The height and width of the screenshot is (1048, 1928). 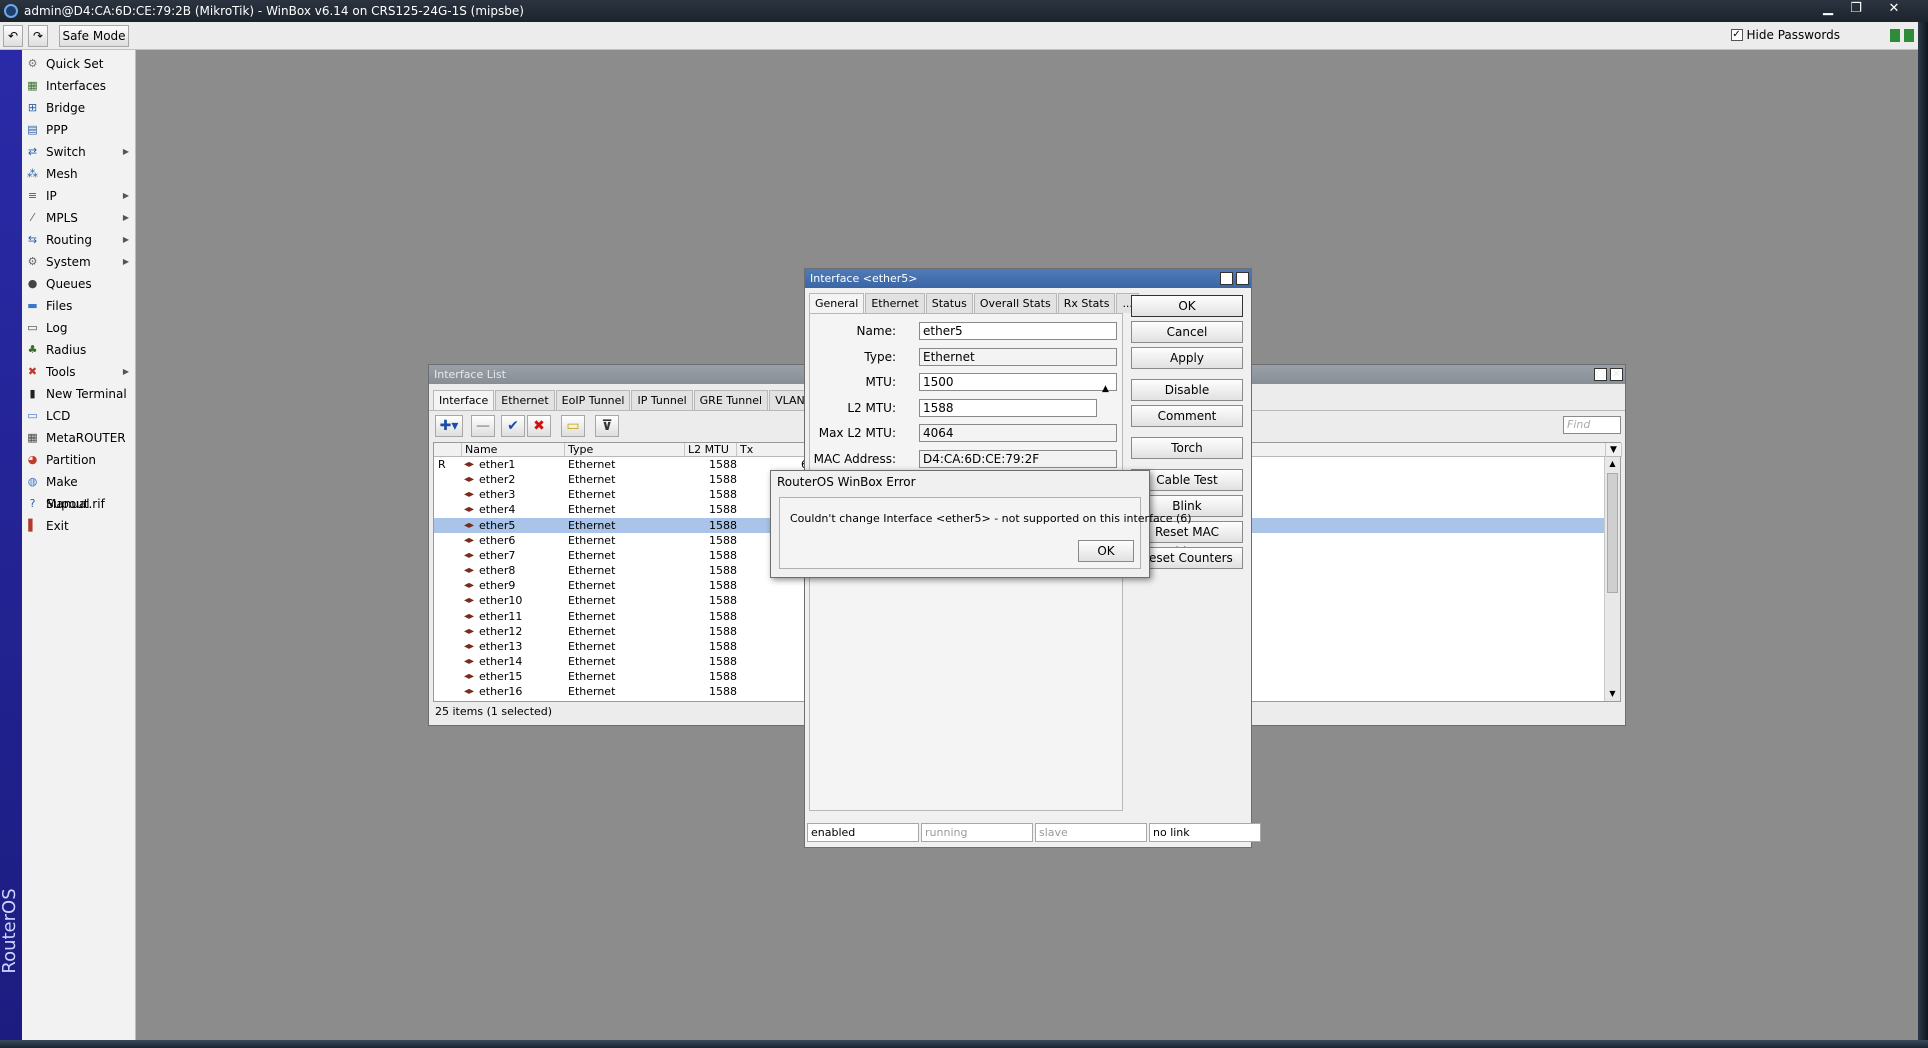 I want to click on menu-item-metarouter: ▦ MetaROUTER, so click(x=78, y=438).